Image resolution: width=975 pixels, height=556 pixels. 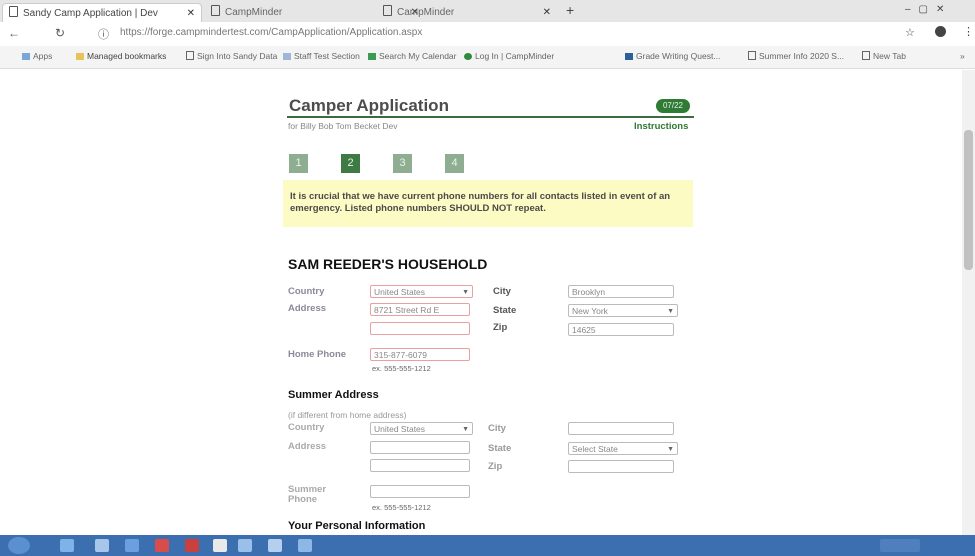 I want to click on city-field: Brooklyn, so click(x=621, y=291).